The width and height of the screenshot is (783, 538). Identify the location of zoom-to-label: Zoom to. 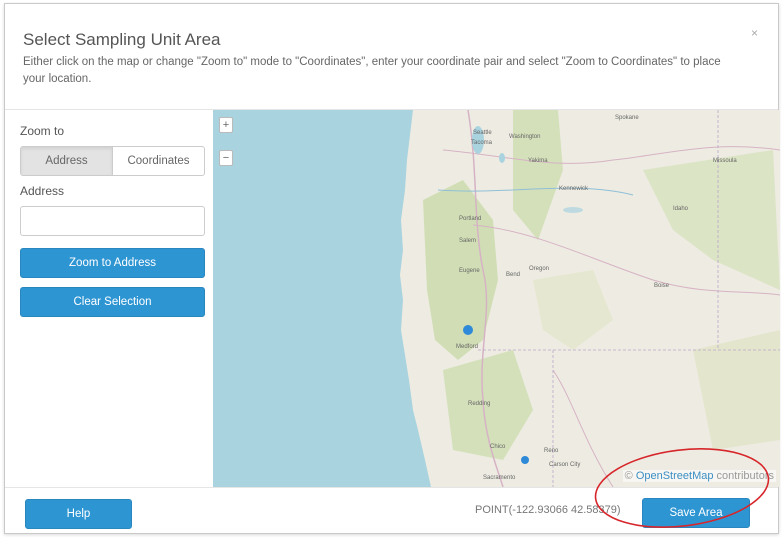
(42, 131).